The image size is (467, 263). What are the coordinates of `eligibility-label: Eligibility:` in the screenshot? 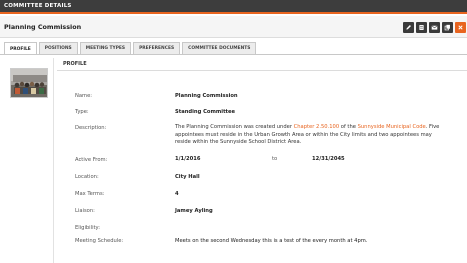 It's located at (87, 228).